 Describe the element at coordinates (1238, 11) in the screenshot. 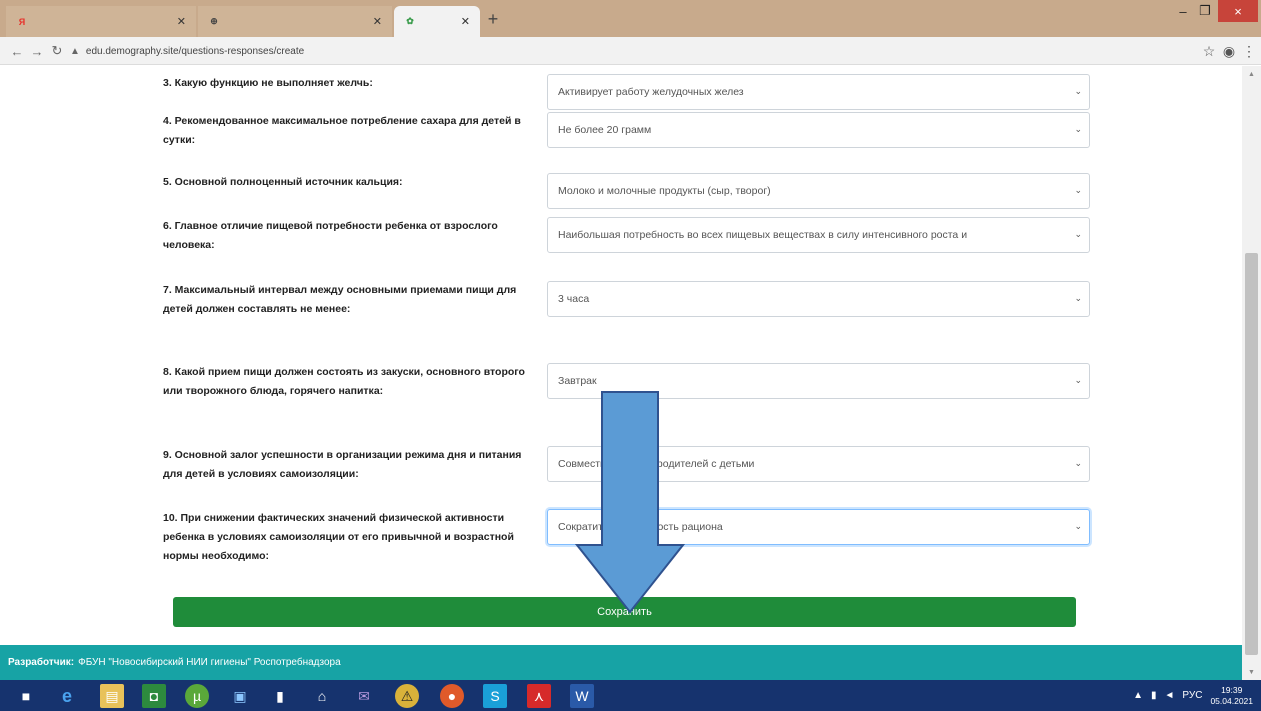

I see `close-window-button: ×` at that location.